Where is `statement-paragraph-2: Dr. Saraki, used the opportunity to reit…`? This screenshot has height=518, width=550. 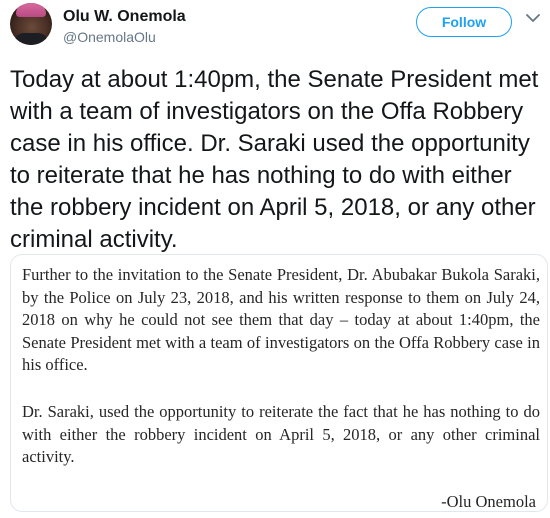
statement-paragraph-2: Dr. Saraki, used the opportunity to reit… is located at coordinates (281, 434).